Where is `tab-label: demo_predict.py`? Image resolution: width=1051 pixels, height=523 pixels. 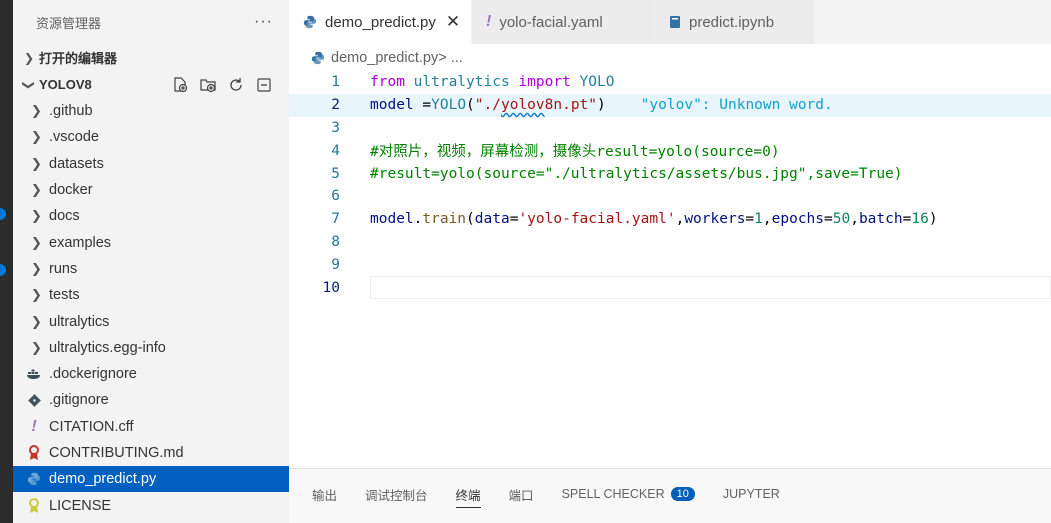 tab-label: demo_predict.py is located at coordinates (380, 22).